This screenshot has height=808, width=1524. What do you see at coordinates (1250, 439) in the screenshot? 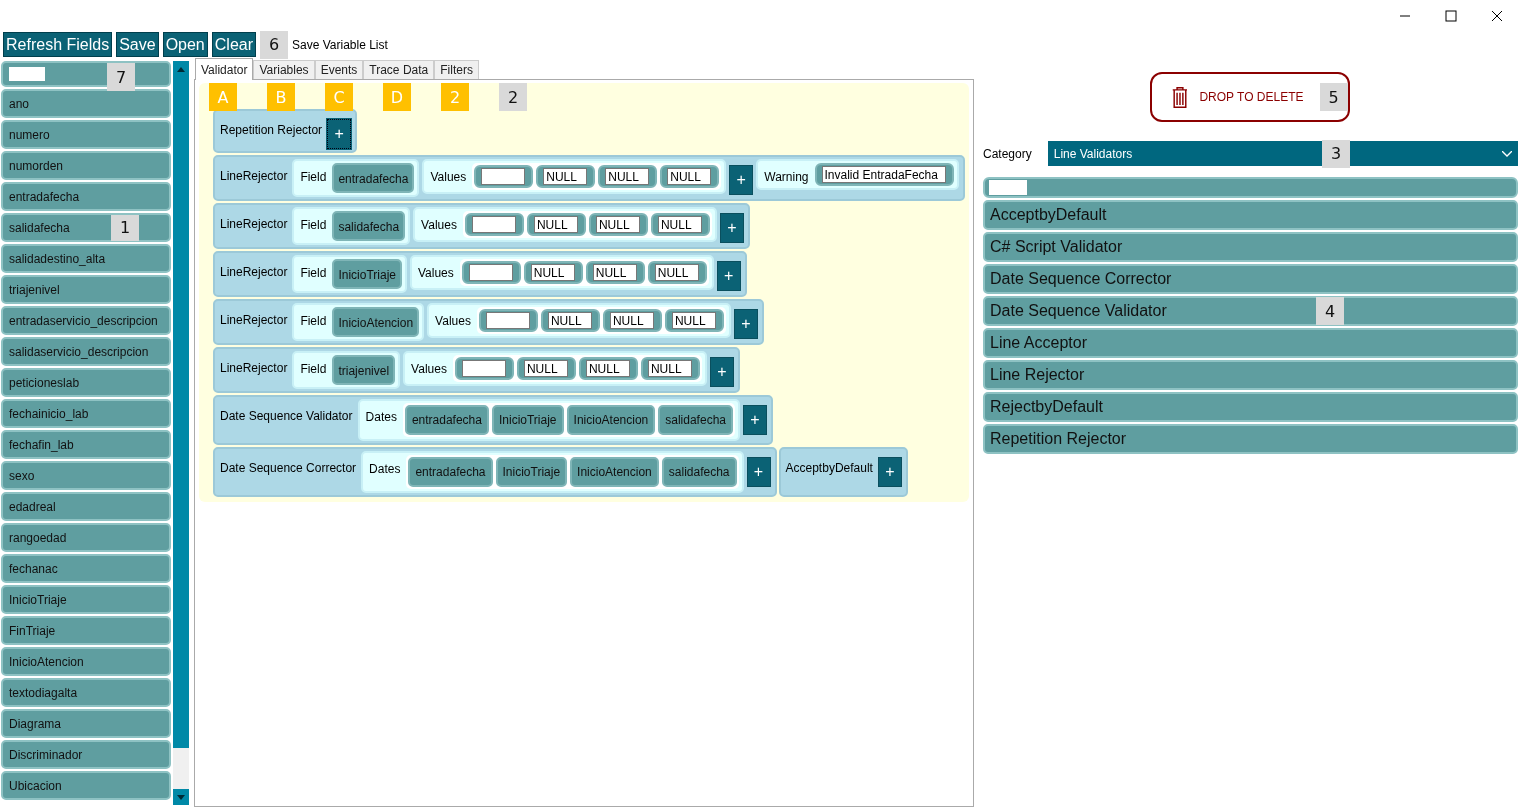
I see `validator-type-item: Repetition Rejector` at bounding box center [1250, 439].